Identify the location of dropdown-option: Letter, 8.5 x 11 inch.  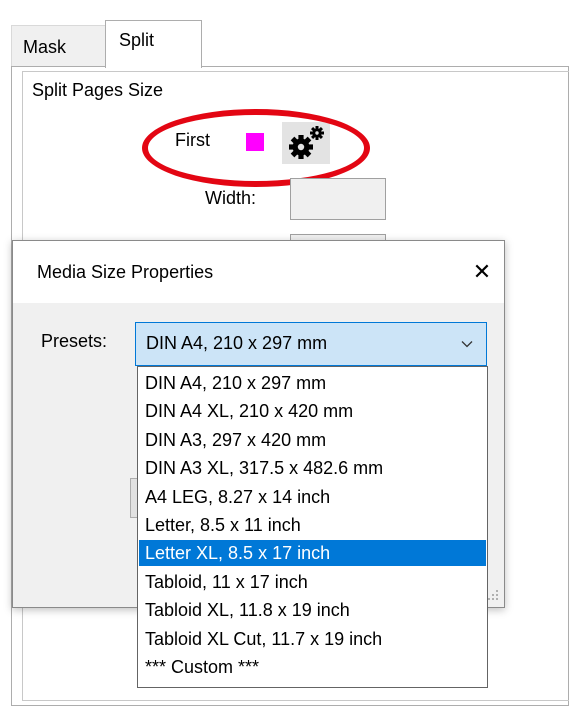
(312, 525).